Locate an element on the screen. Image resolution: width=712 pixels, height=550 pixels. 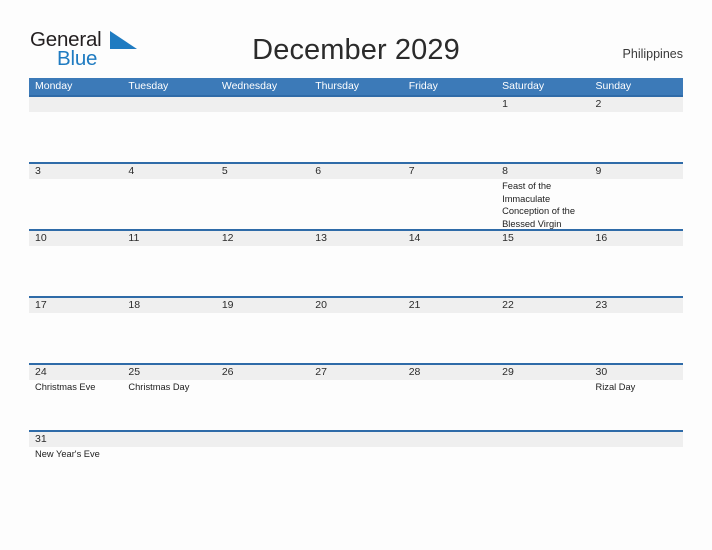
day-number: 26 is located at coordinates (262, 372).